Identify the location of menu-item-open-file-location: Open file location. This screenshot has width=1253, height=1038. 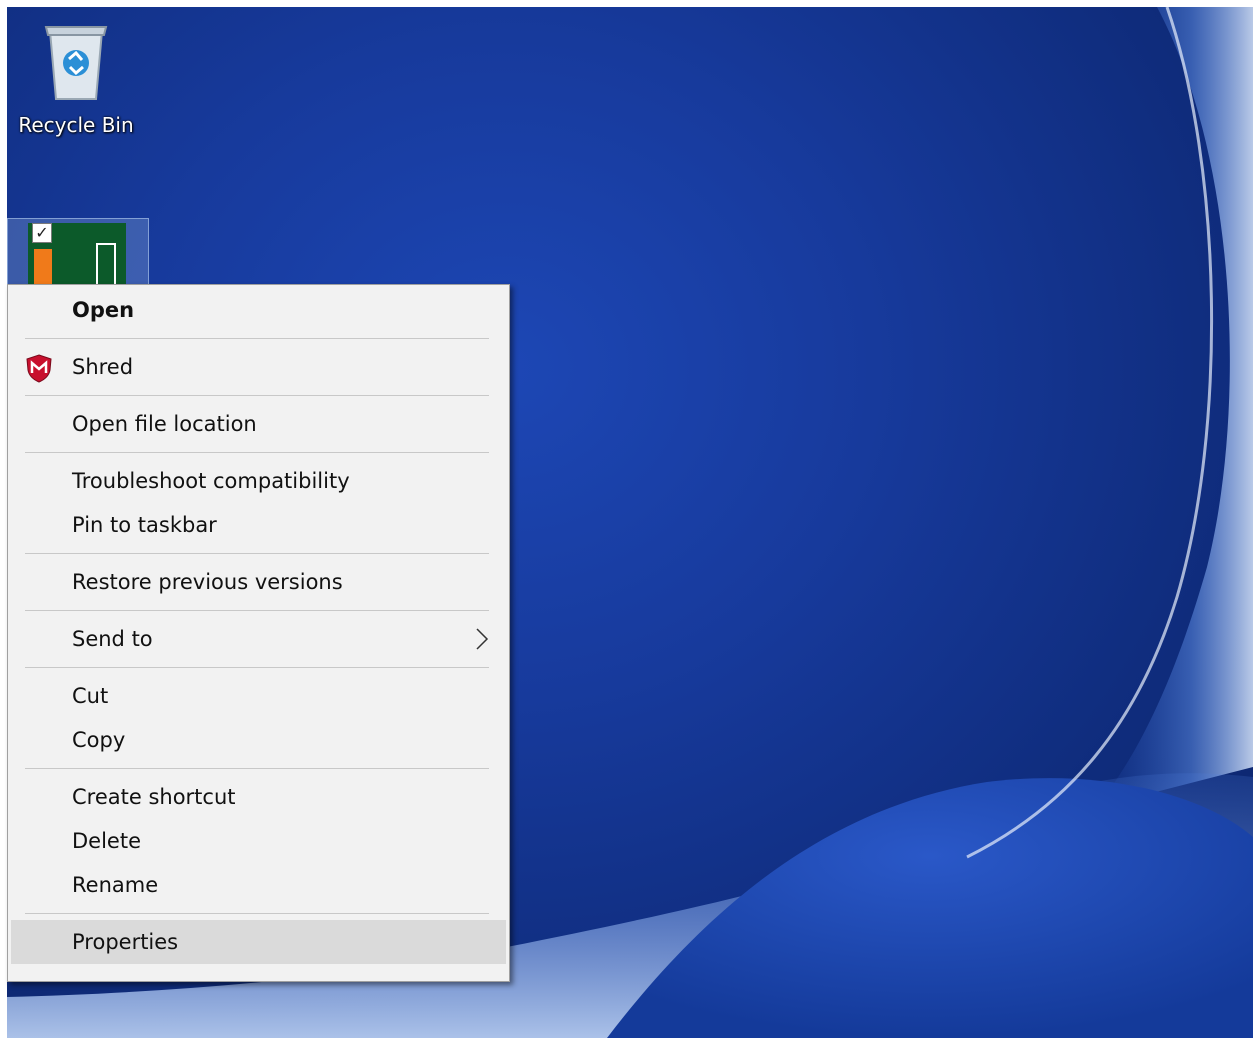
(258, 424).